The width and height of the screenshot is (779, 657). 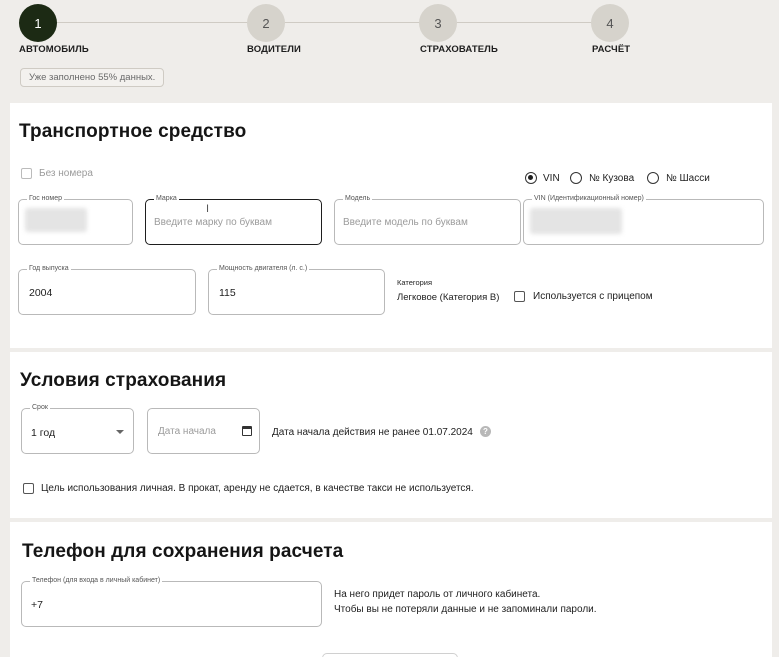 I want to click on category-value: Легковое (Категория В), so click(x=448, y=297).